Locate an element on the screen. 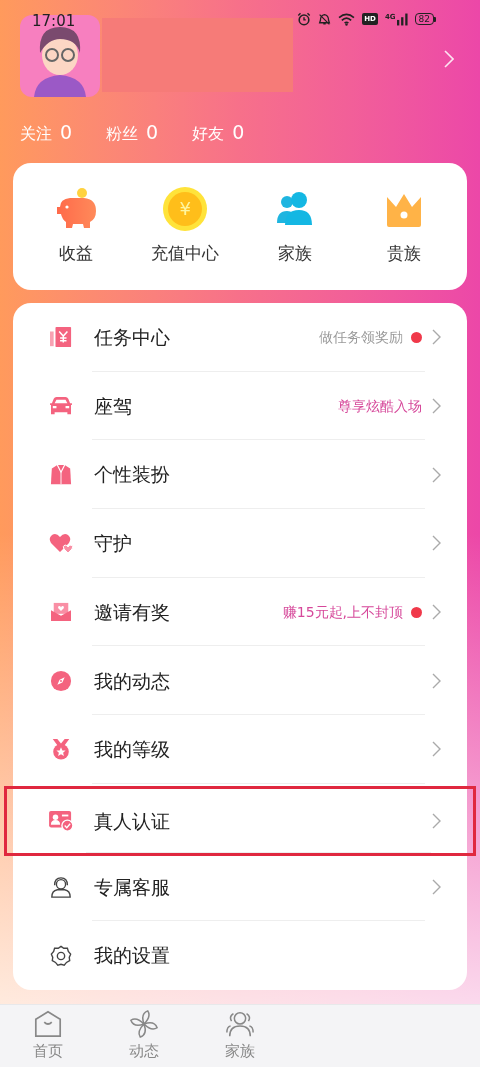  compass-icon is located at coordinates (61, 680).